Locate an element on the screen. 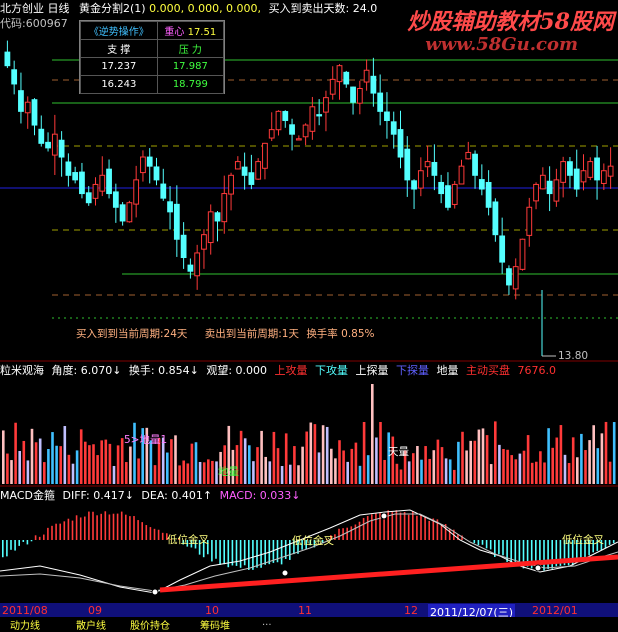 The width and height of the screenshot is (618, 632). box-title: 《逆势操作》 is located at coordinates (119, 32).